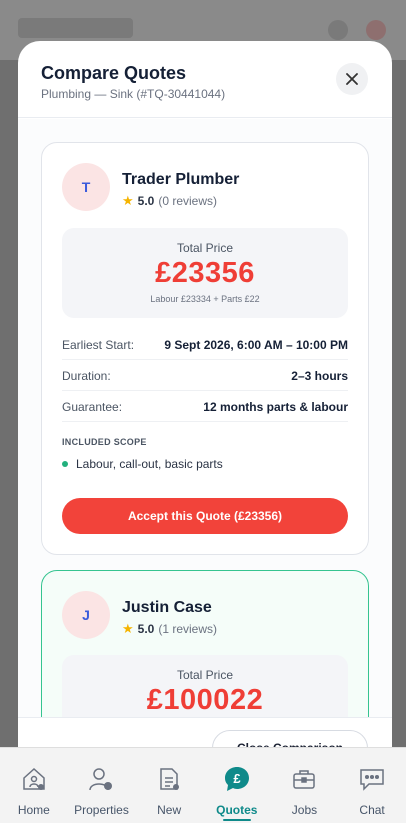 Image resolution: width=406 pixels, height=823 pixels. I want to click on detail-row-guarantee: Guarantee: 12 months parts & labour, so click(205, 406).